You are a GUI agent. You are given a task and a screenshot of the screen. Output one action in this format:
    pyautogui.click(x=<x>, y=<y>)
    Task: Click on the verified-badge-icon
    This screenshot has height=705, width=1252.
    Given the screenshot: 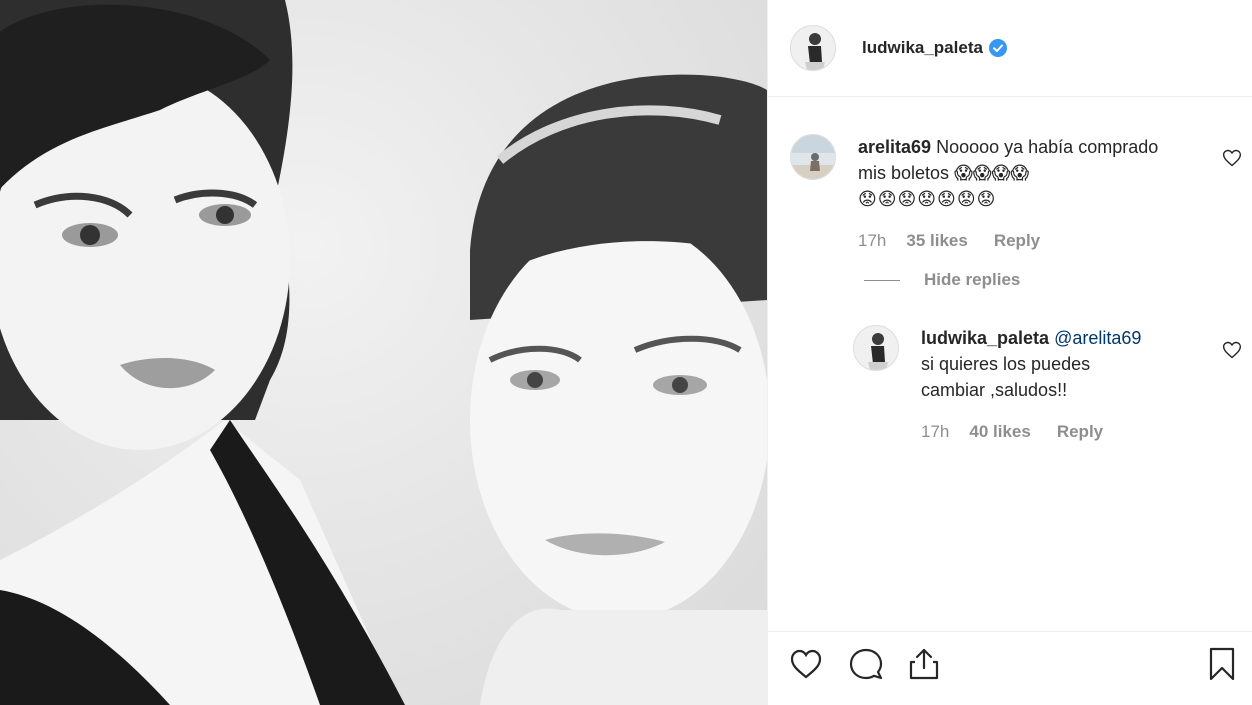 What is the action you would take?
    pyautogui.click(x=997, y=48)
    